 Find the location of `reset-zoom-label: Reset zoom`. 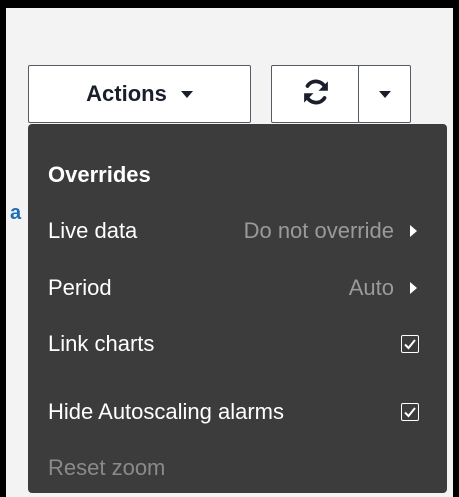

reset-zoom-label: Reset zoom is located at coordinates (107, 467).